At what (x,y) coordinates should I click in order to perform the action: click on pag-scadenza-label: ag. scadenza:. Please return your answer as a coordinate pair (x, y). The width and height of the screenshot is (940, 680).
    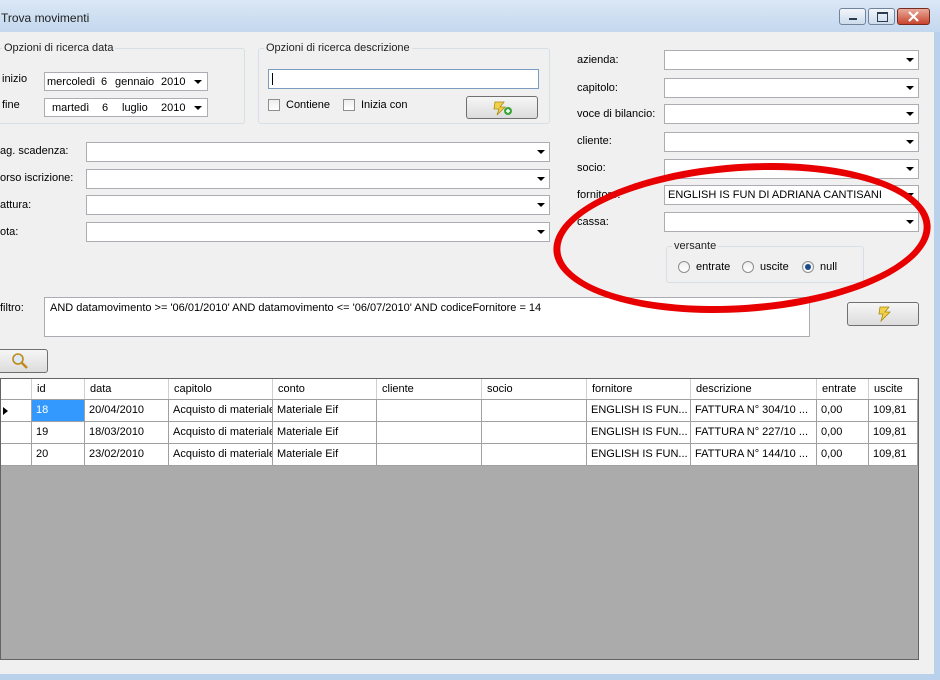
    Looking at the image, I should click on (34, 151).